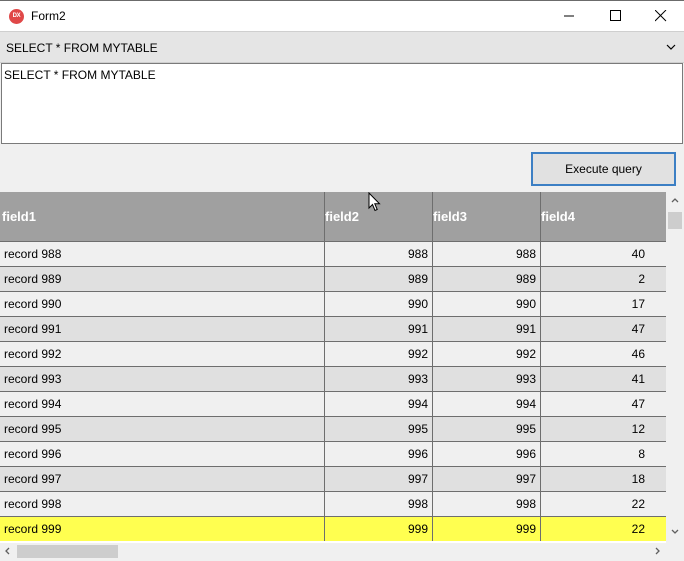 Image resolution: width=684 pixels, height=561 pixels. I want to click on table-cell-field3: 989, so click(487, 279).